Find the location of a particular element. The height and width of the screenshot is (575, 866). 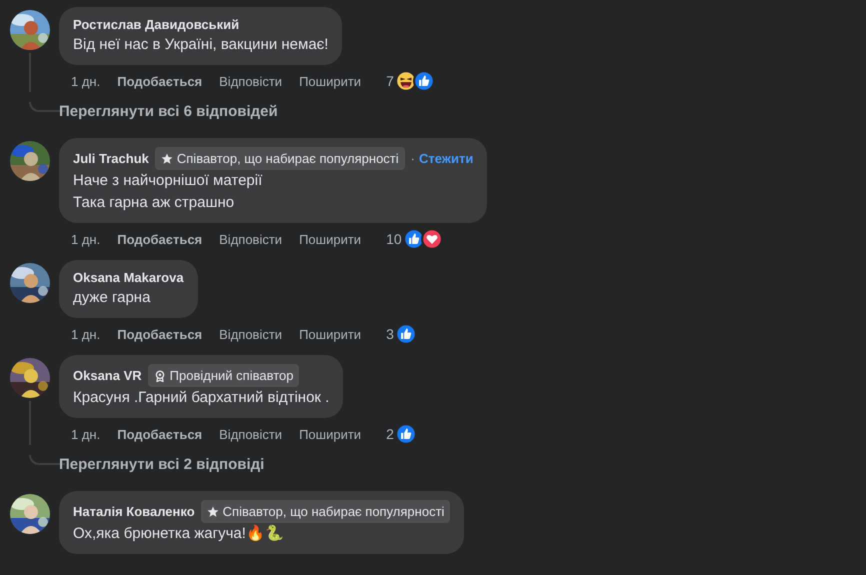

view-replies-link: Переглянути всі 2 відповіді is located at coordinates (462, 465).